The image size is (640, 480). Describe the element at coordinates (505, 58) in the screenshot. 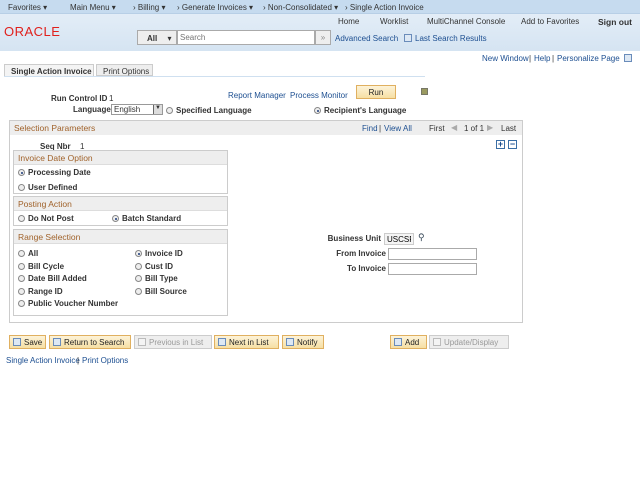

I see `new-window-link: New Window` at that location.